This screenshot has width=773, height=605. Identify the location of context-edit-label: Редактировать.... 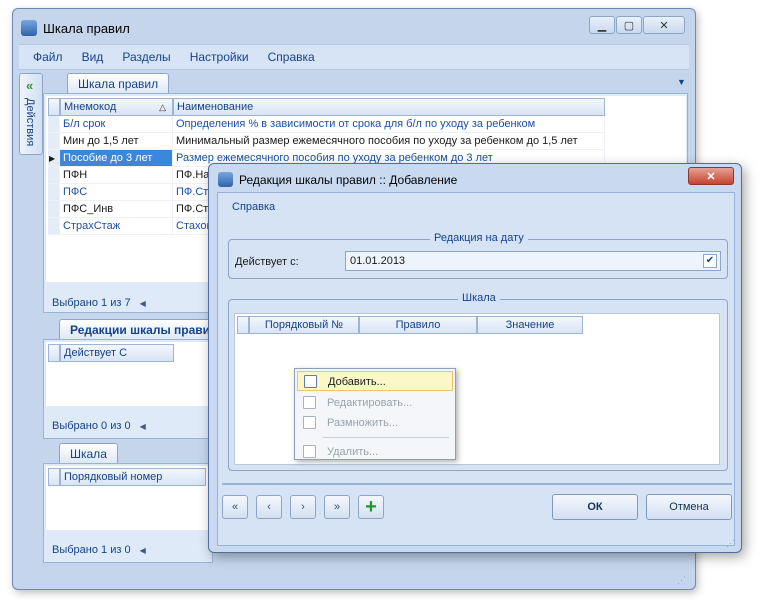
(370, 403).